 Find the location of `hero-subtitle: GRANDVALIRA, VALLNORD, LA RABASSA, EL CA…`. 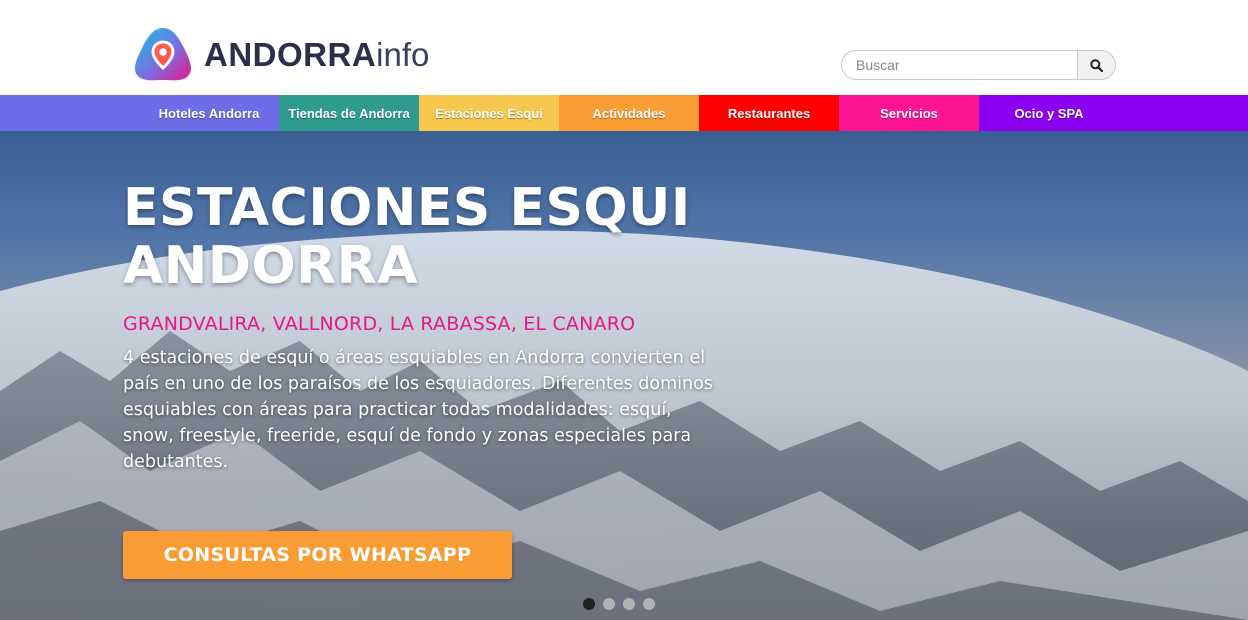

hero-subtitle: GRANDVALIRA, VALLNORD, LA RABASSA, EL CA… is located at coordinates (379, 324).